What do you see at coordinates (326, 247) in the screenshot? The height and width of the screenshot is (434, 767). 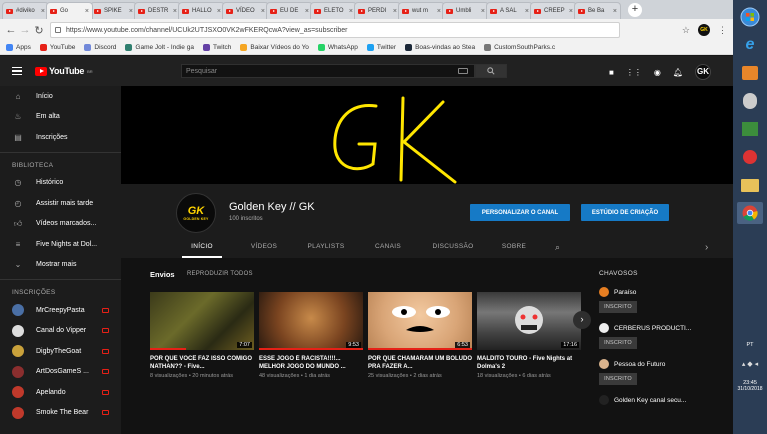 I see `tab-playlists: PLAYLISTS` at bounding box center [326, 247].